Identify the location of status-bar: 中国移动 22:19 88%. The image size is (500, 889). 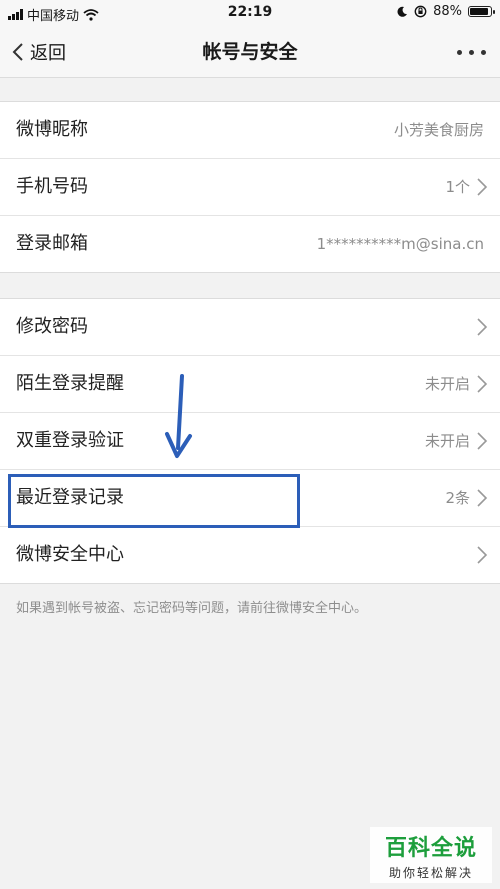
(250, 13).